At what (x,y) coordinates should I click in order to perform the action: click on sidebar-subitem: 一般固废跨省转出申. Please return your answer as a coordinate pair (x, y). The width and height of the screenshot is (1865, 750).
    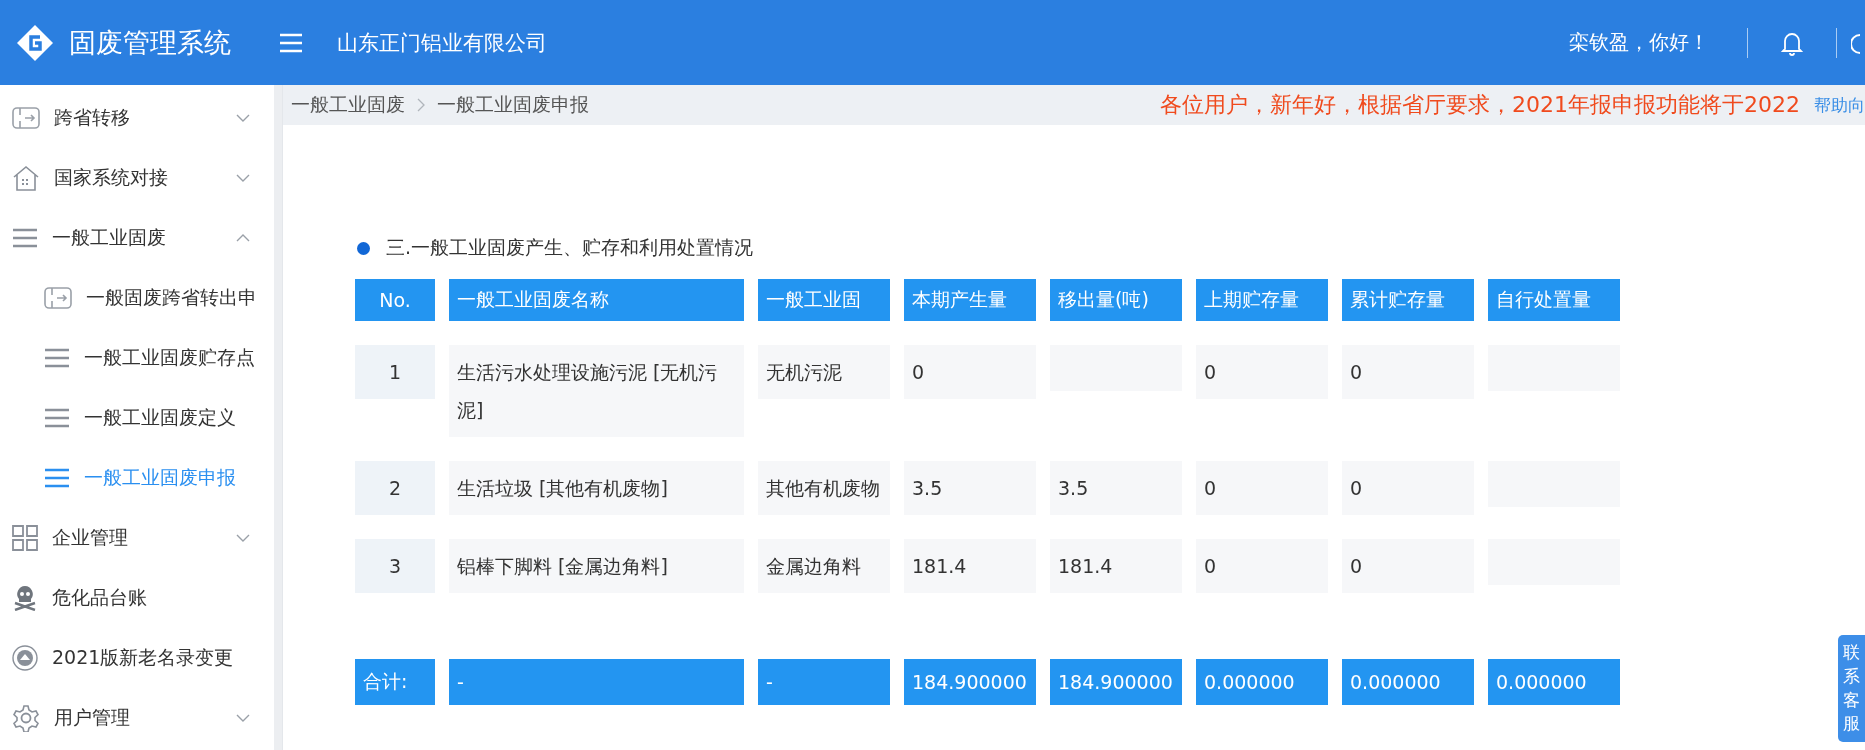
    Looking at the image, I should click on (137, 298).